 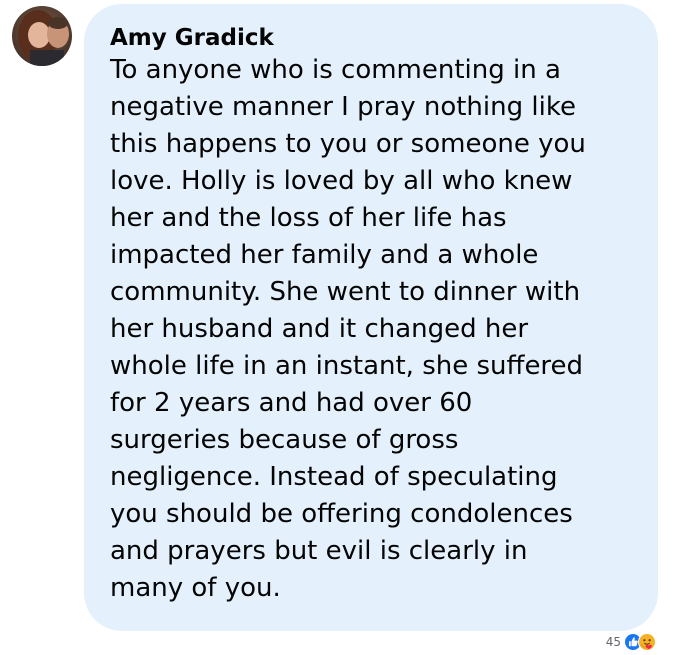 I want to click on comment-line: community. She went to dinner with, so click(x=345, y=292).